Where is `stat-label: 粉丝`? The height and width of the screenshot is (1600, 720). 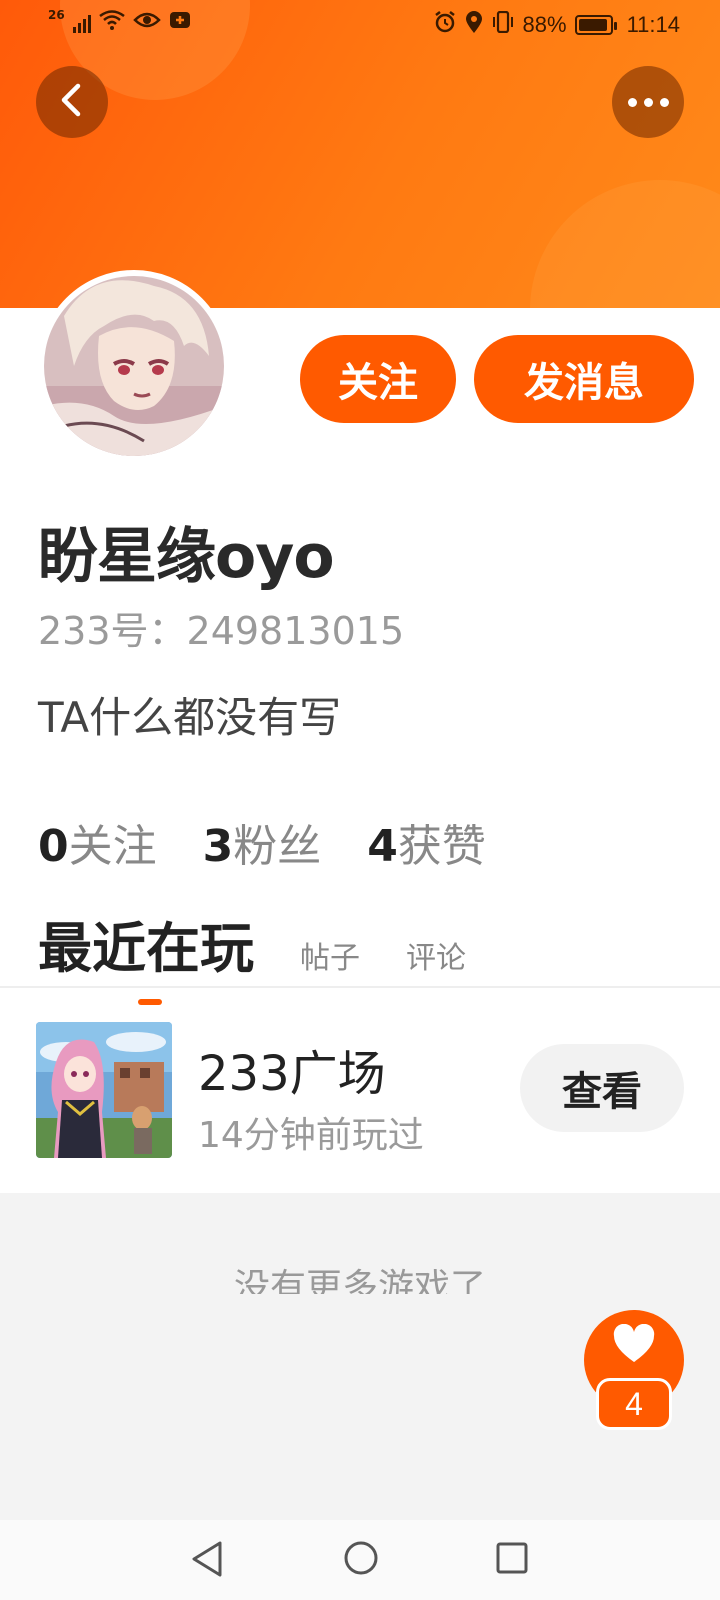 stat-label: 粉丝 is located at coordinates (277, 846).